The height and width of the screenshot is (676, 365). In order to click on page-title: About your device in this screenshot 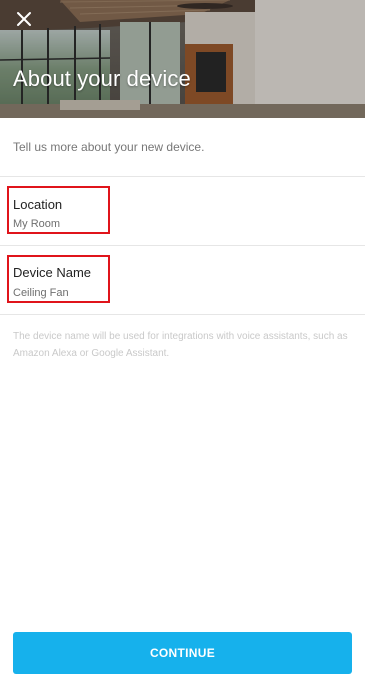, I will do `click(102, 78)`.